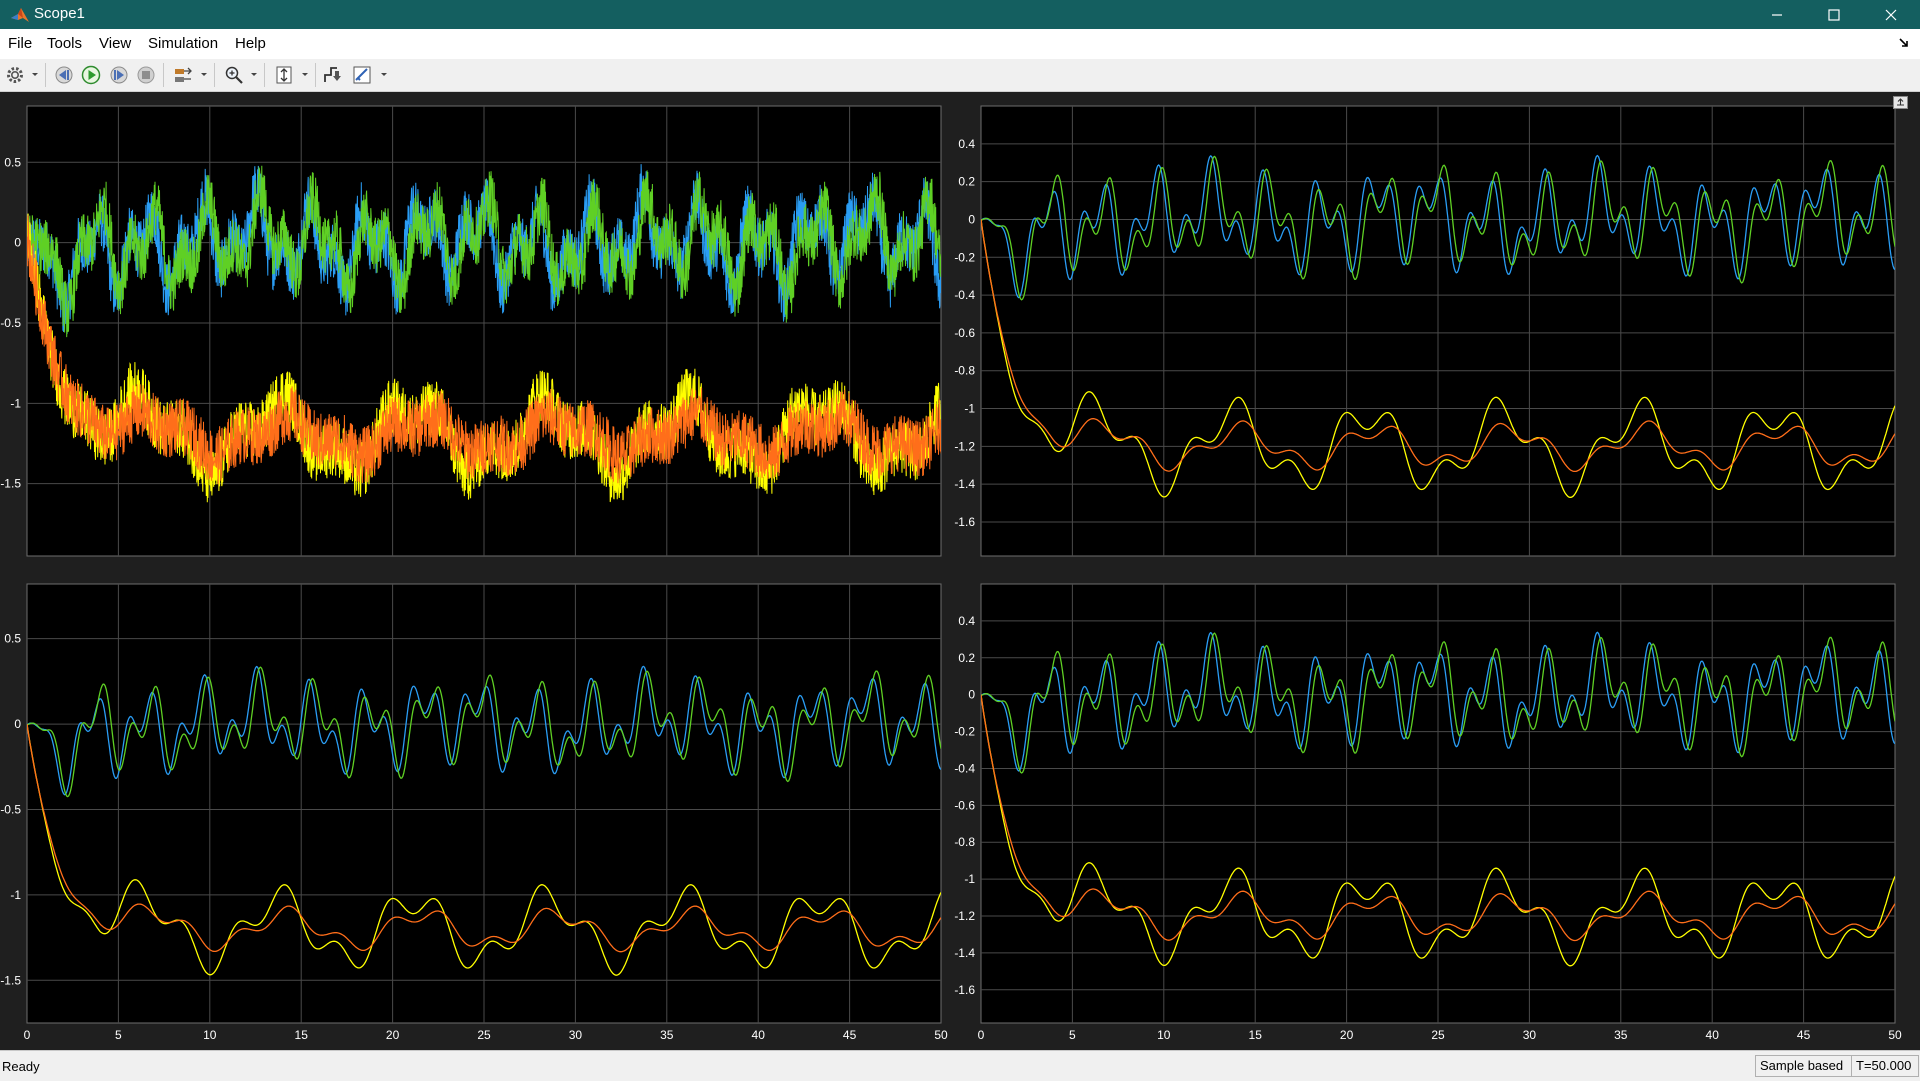 This screenshot has height=1081, width=1920. I want to click on menu-file: File, so click(20, 43).